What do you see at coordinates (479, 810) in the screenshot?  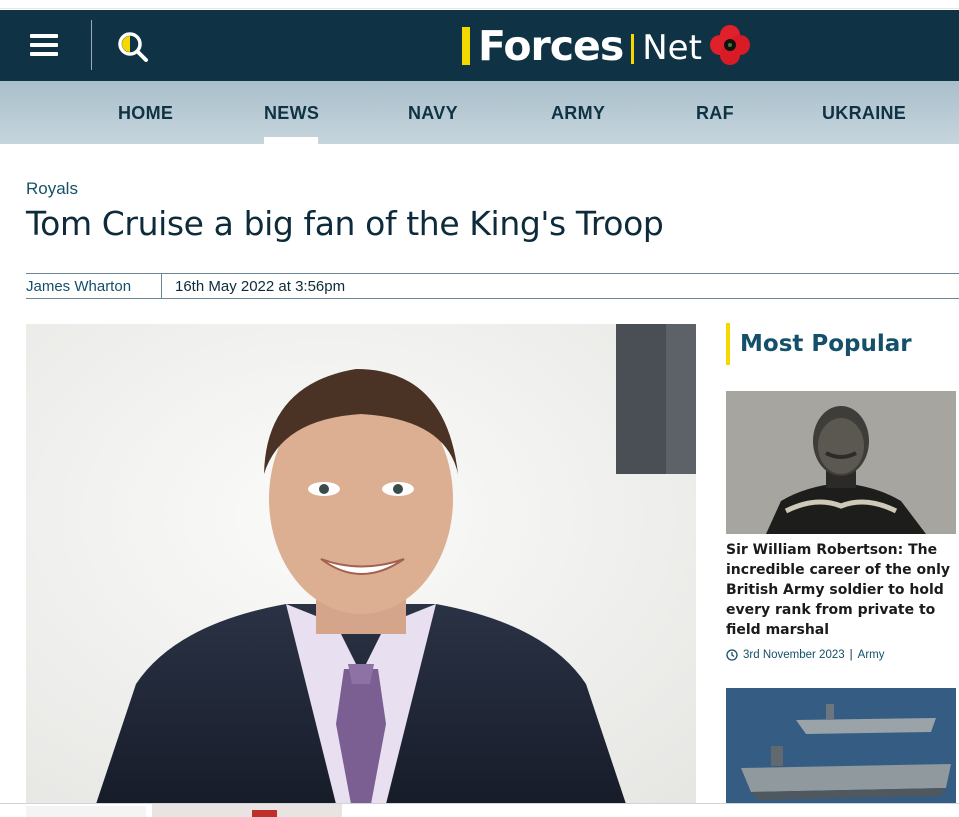 I see `bottom-bar` at bounding box center [479, 810].